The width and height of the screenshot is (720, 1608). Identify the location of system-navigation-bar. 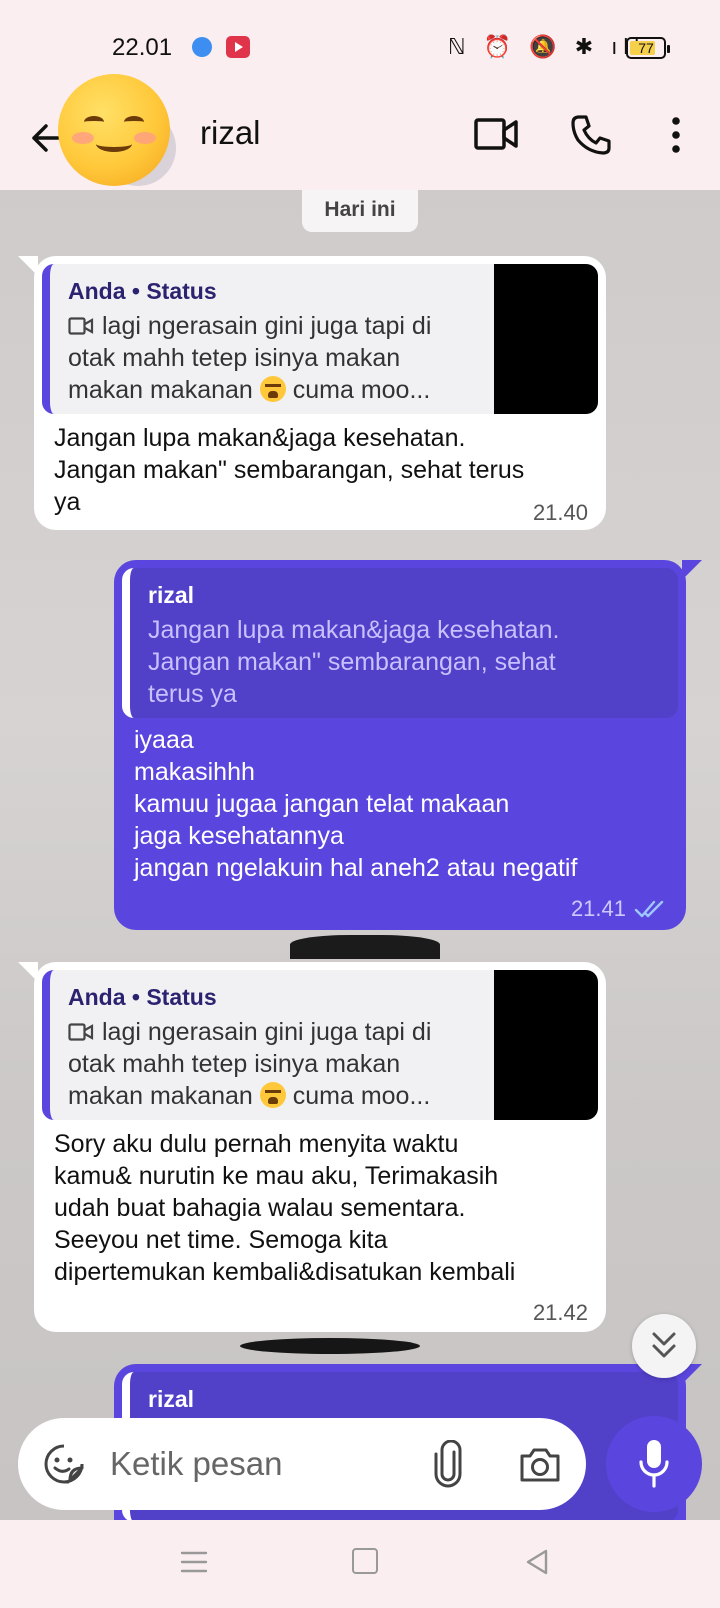
(360, 1564).